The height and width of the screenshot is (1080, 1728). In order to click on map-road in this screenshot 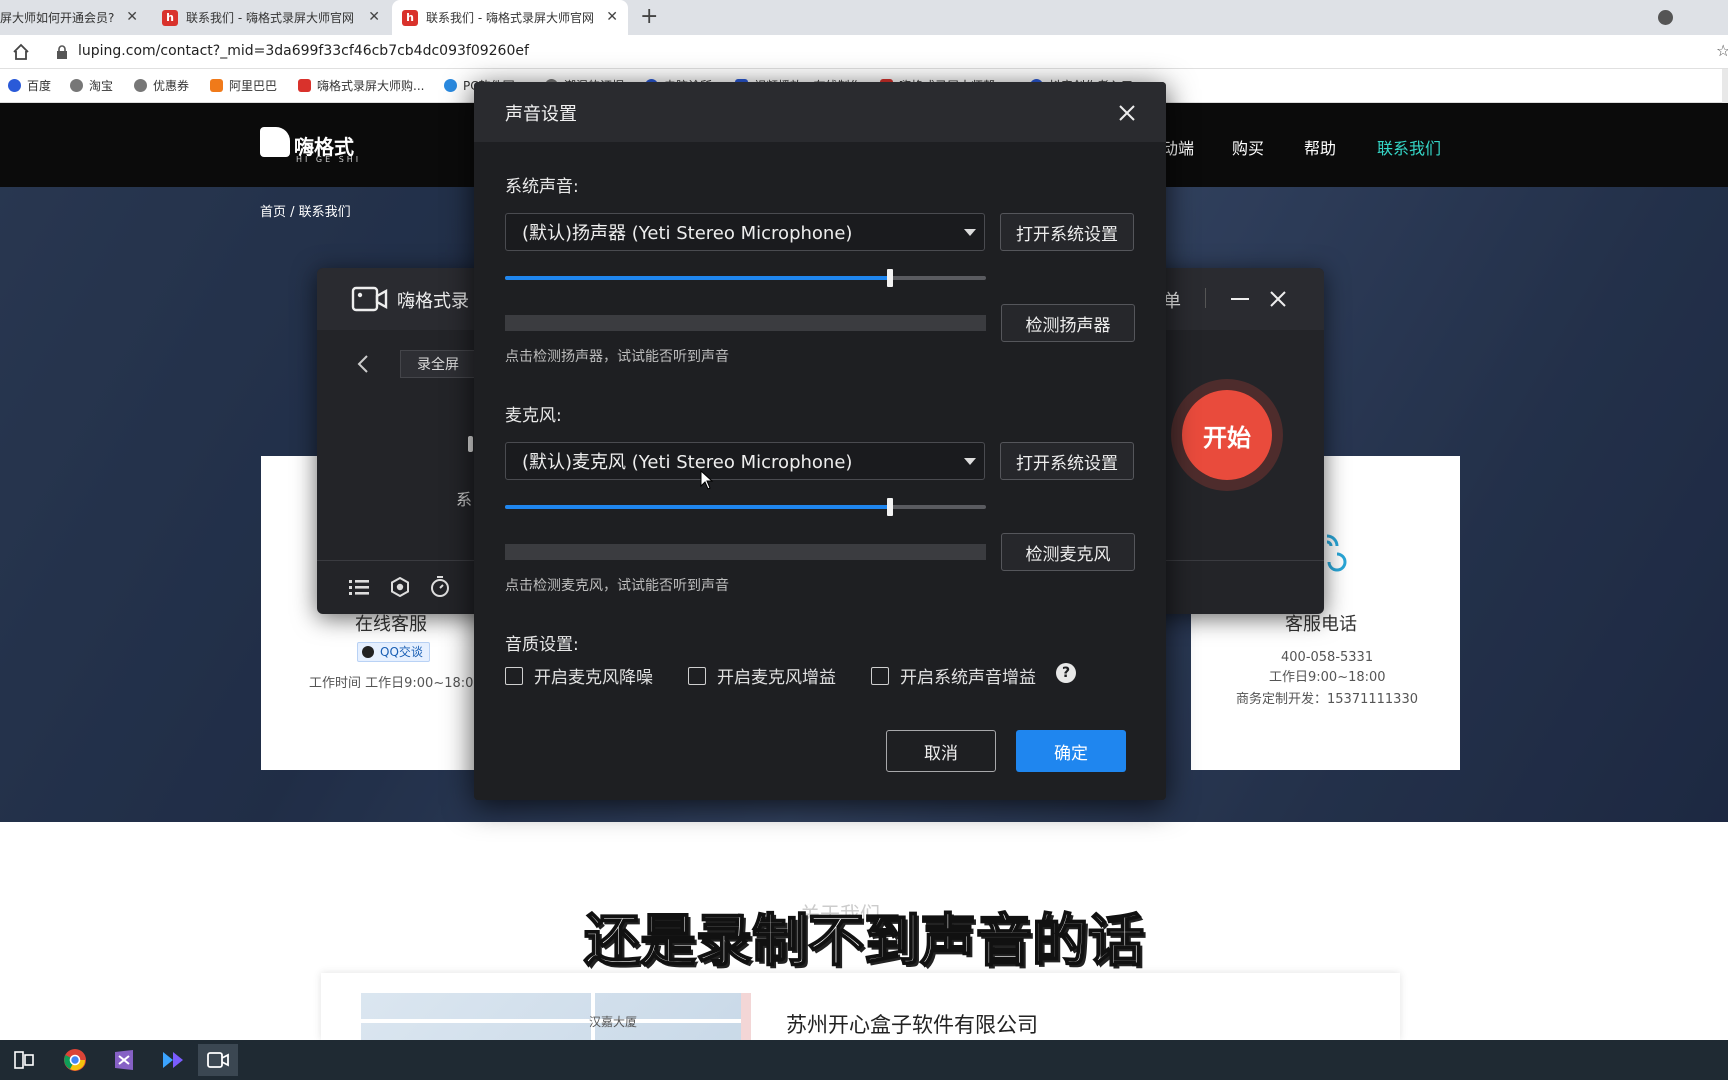, I will do `click(556, 1021)`.